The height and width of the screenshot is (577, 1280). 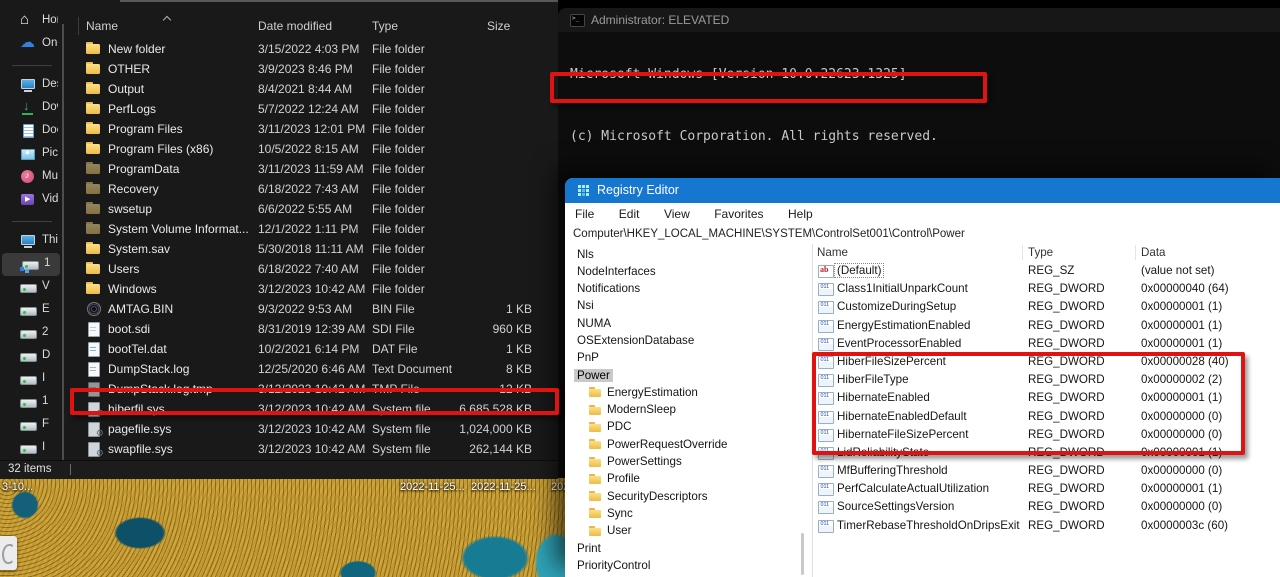 What do you see at coordinates (688, 375) in the screenshot?
I see `registry-tree-item: Power` at bounding box center [688, 375].